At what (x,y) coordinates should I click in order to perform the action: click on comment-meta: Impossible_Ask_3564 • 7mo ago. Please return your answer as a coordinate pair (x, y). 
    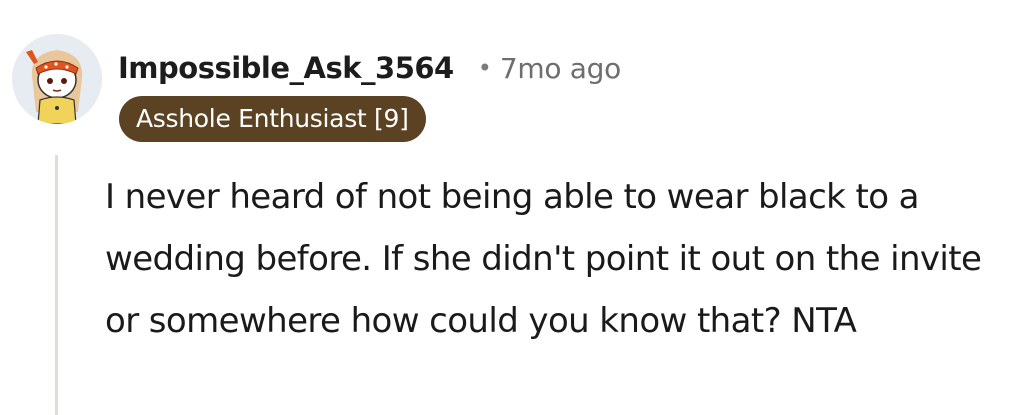
    Looking at the image, I should click on (369, 68).